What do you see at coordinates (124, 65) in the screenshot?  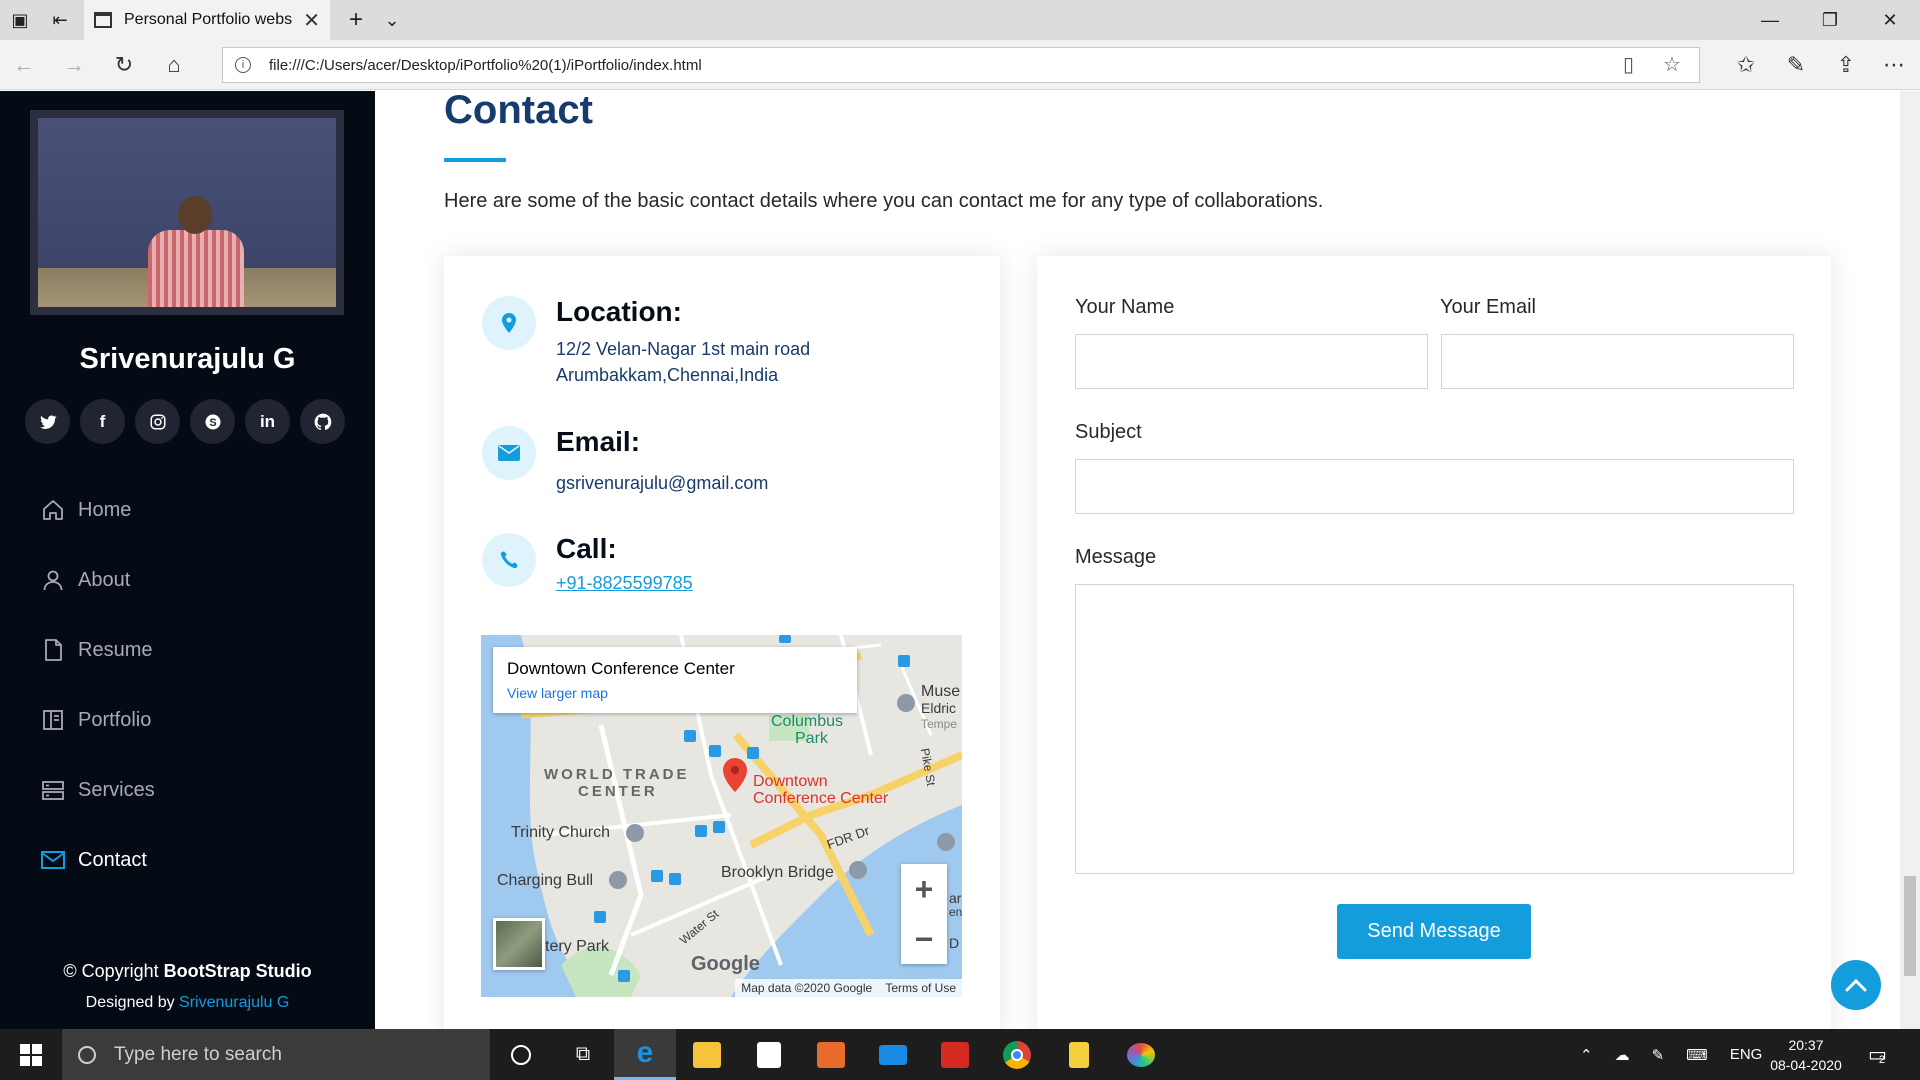 I see `refresh-icon: ↻` at bounding box center [124, 65].